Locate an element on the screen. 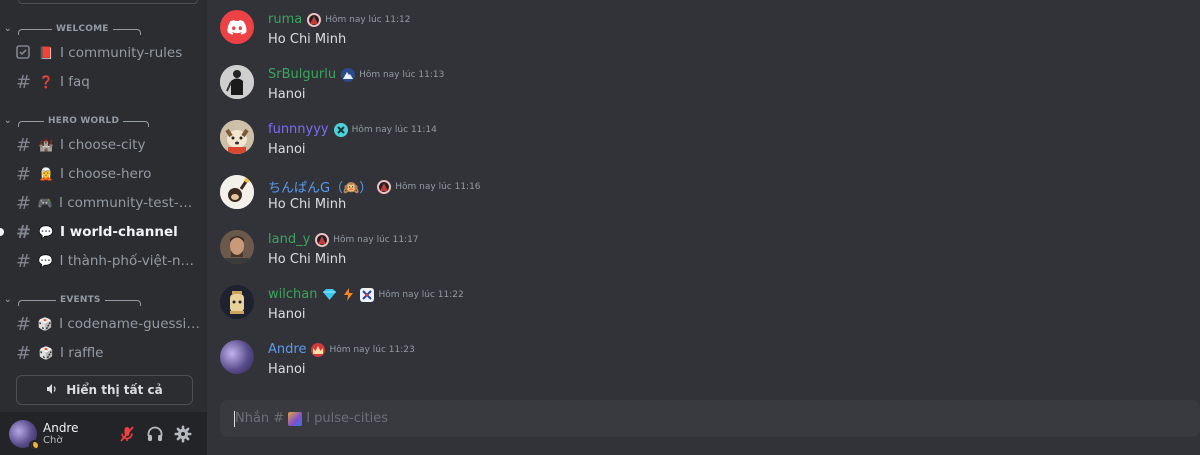 The height and width of the screenshot is (455, 1200). lightning-badge-icon is located at coordinates (348, 295).